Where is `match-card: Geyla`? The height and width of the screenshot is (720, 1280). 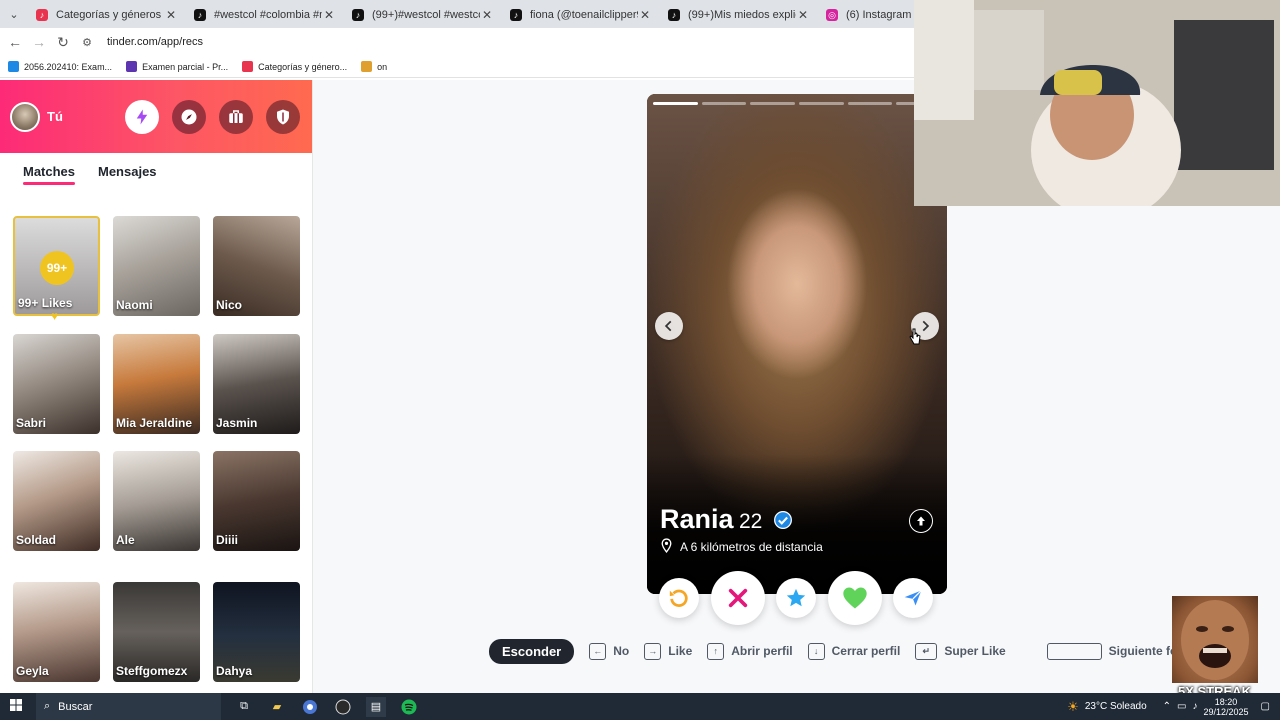 match-card: Geyla is located at coordinates (56, 632).